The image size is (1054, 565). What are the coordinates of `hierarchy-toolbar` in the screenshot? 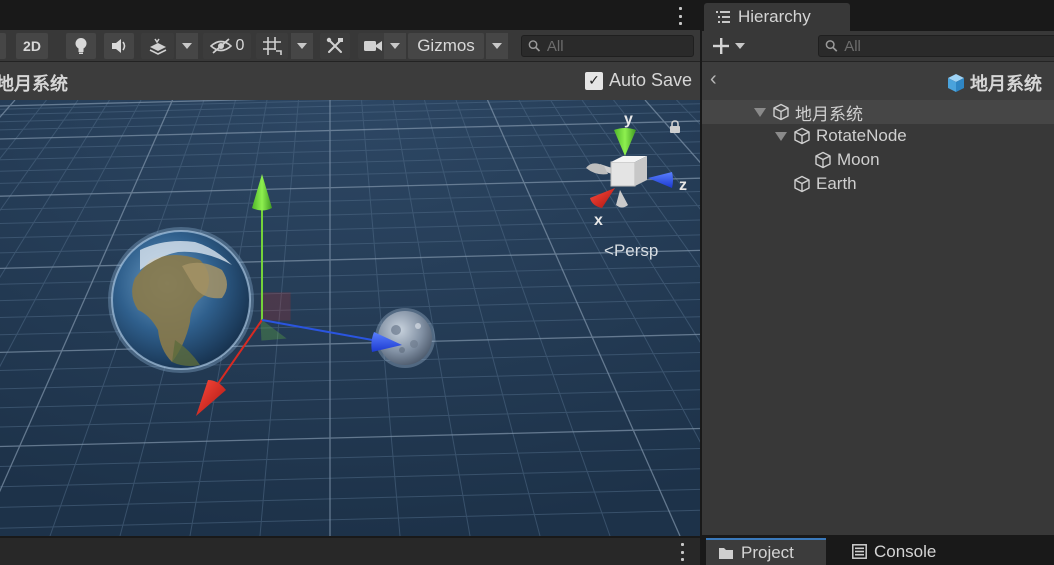 It's located at (878, 46).